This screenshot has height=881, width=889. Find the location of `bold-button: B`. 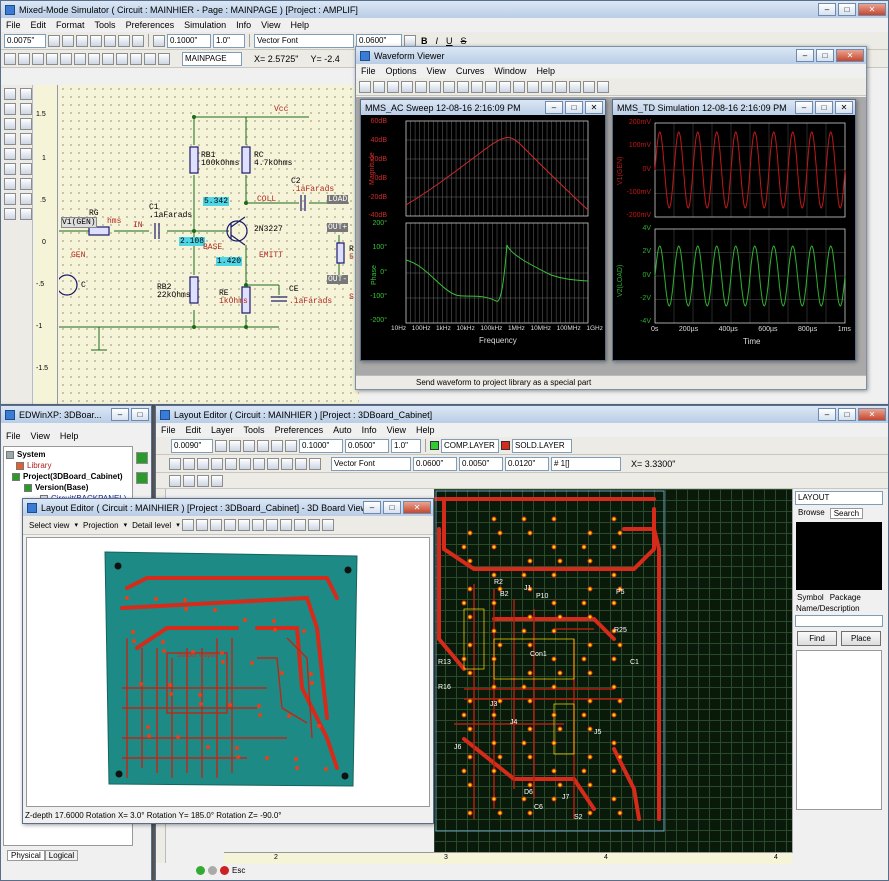

bold-button: B is located at coordinates (424, 41).